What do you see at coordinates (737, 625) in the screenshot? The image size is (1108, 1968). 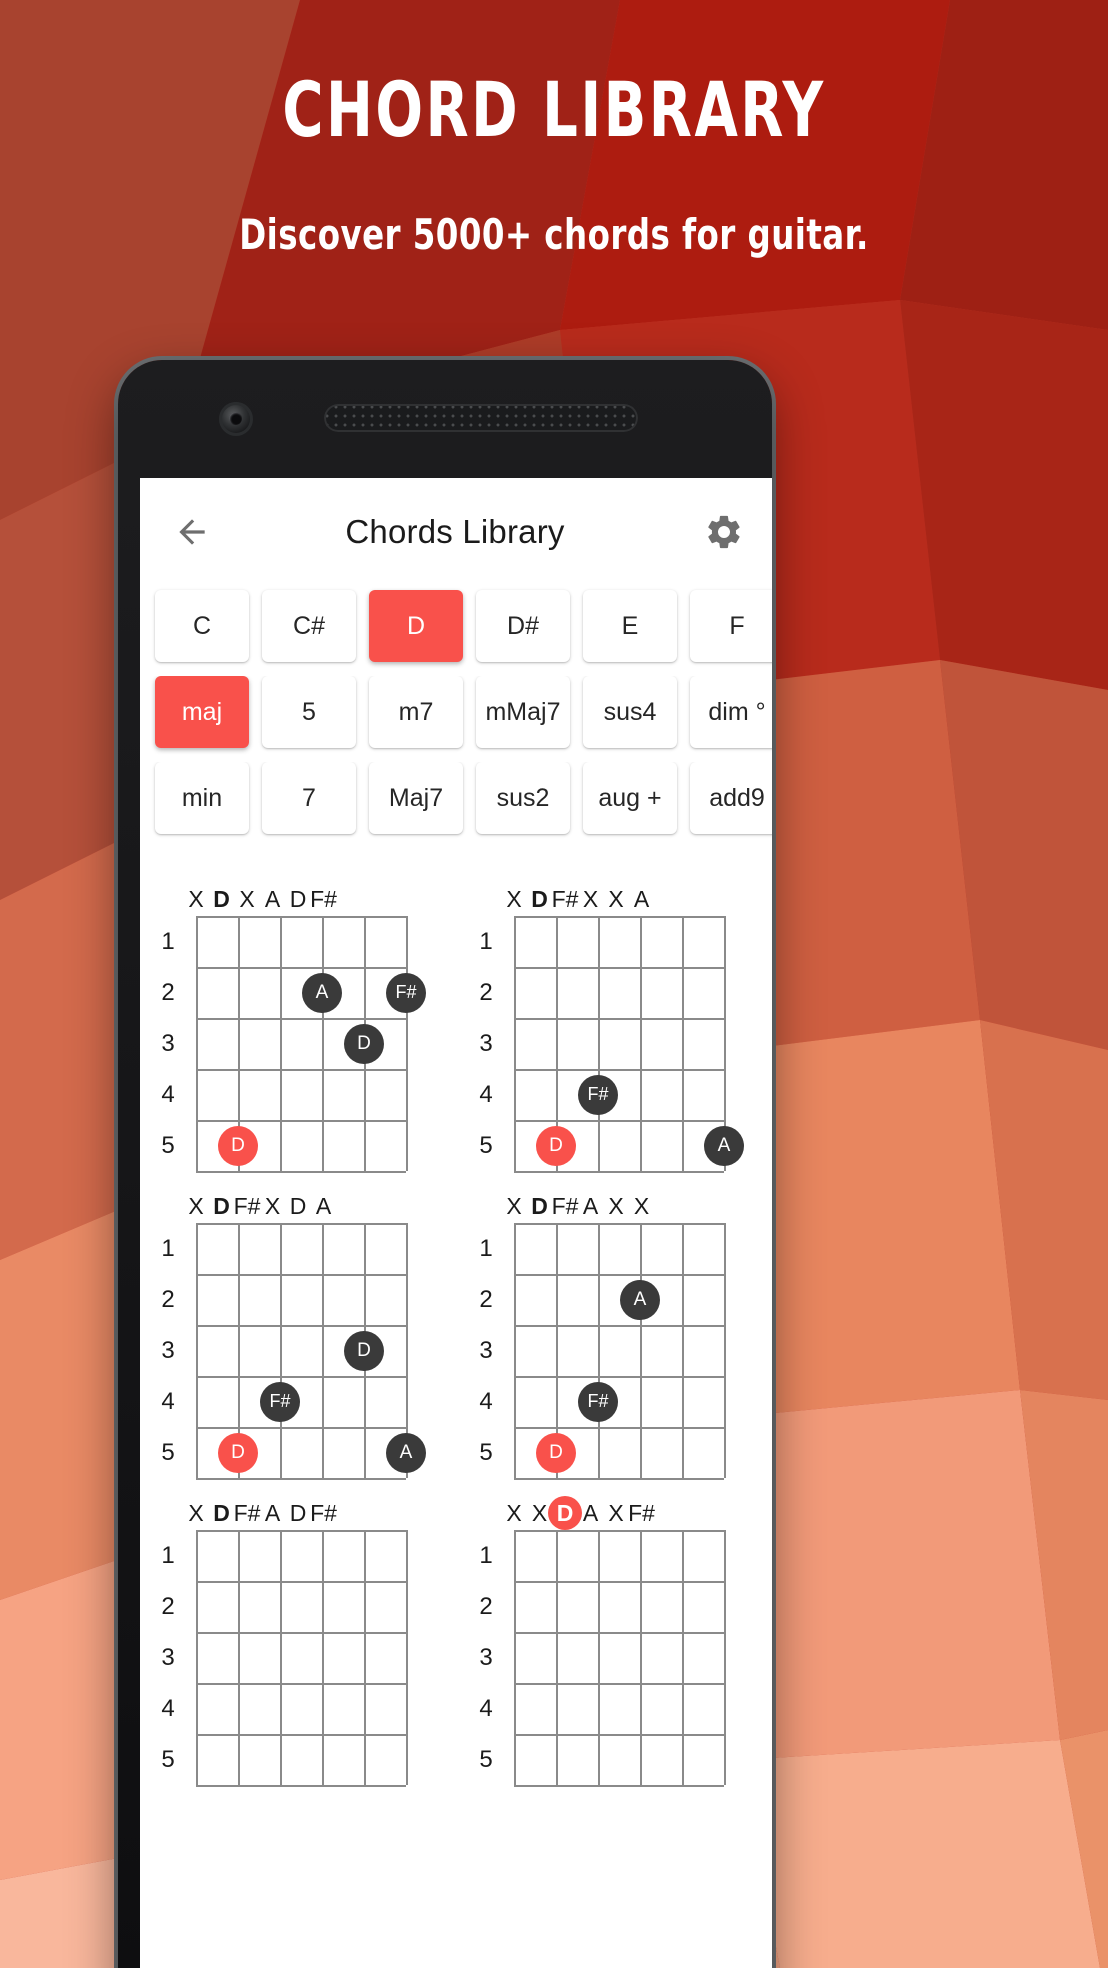 I see `chip-label: F` at bounding box center [737, 625].